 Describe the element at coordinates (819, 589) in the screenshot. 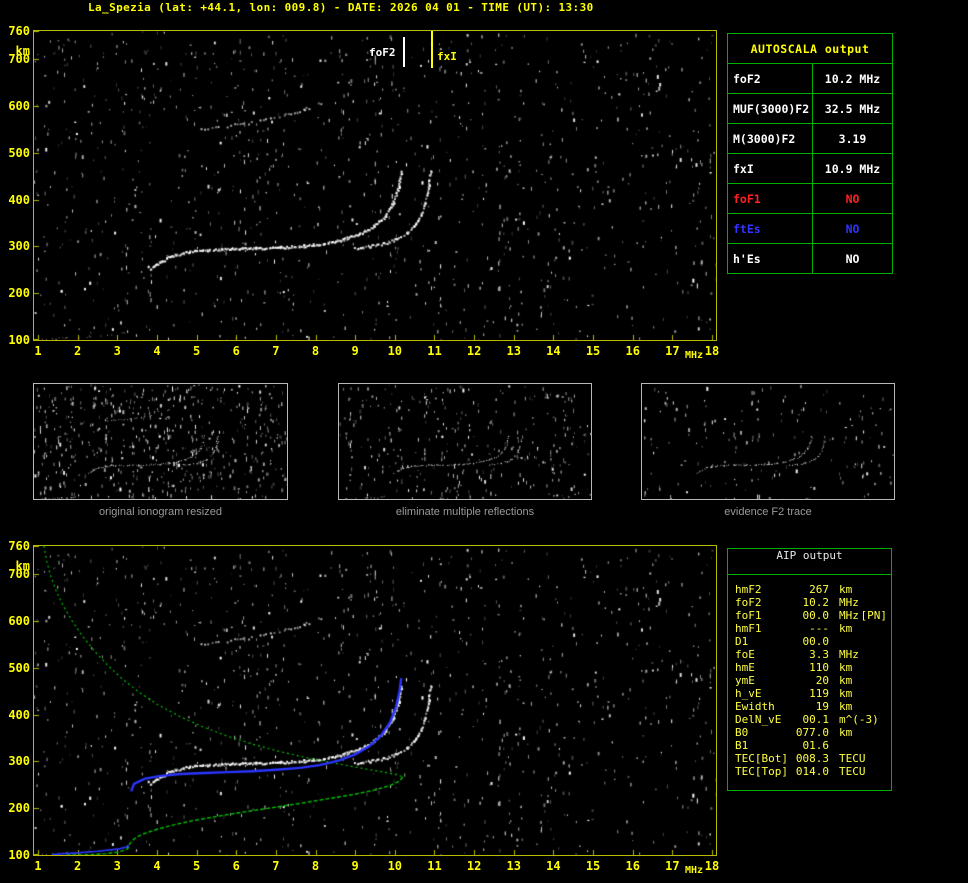

I see `aip-param-value: 267` at that location.